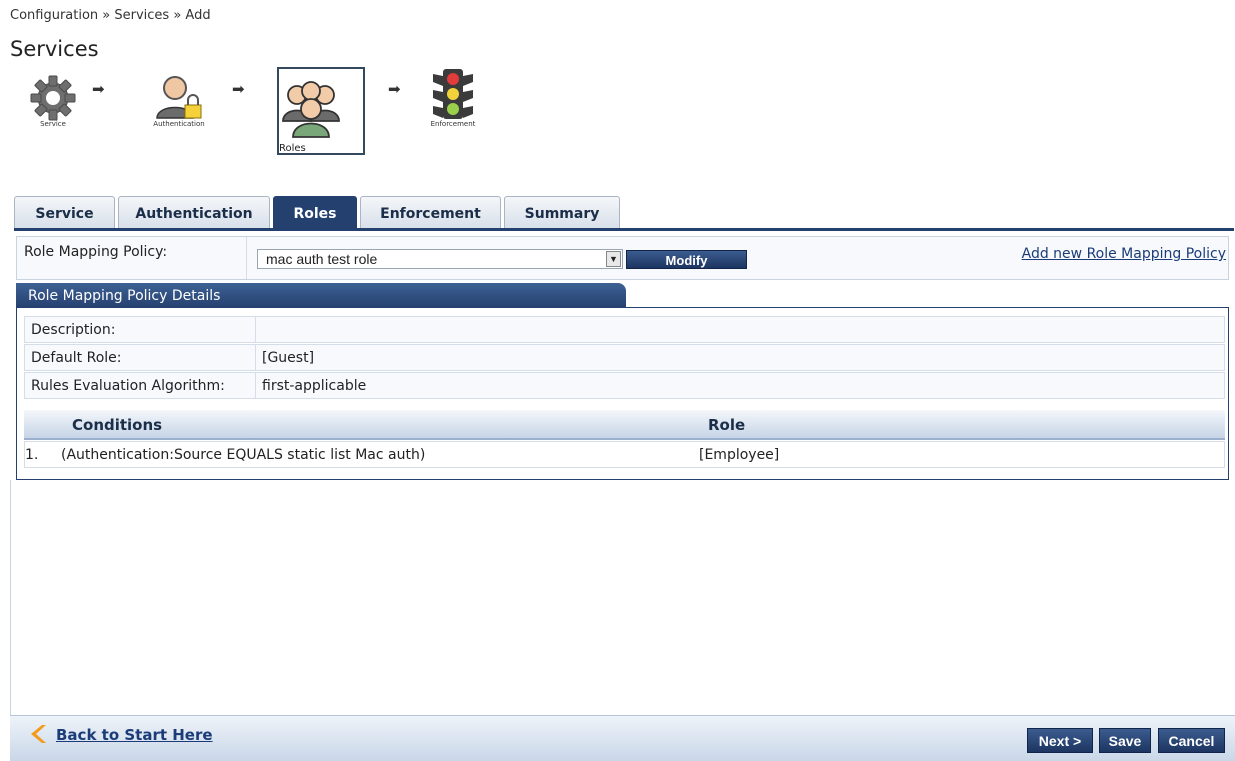 This screenshot has height=761, width=1235. I want to click on save-button: Save, so click(1125, 740).